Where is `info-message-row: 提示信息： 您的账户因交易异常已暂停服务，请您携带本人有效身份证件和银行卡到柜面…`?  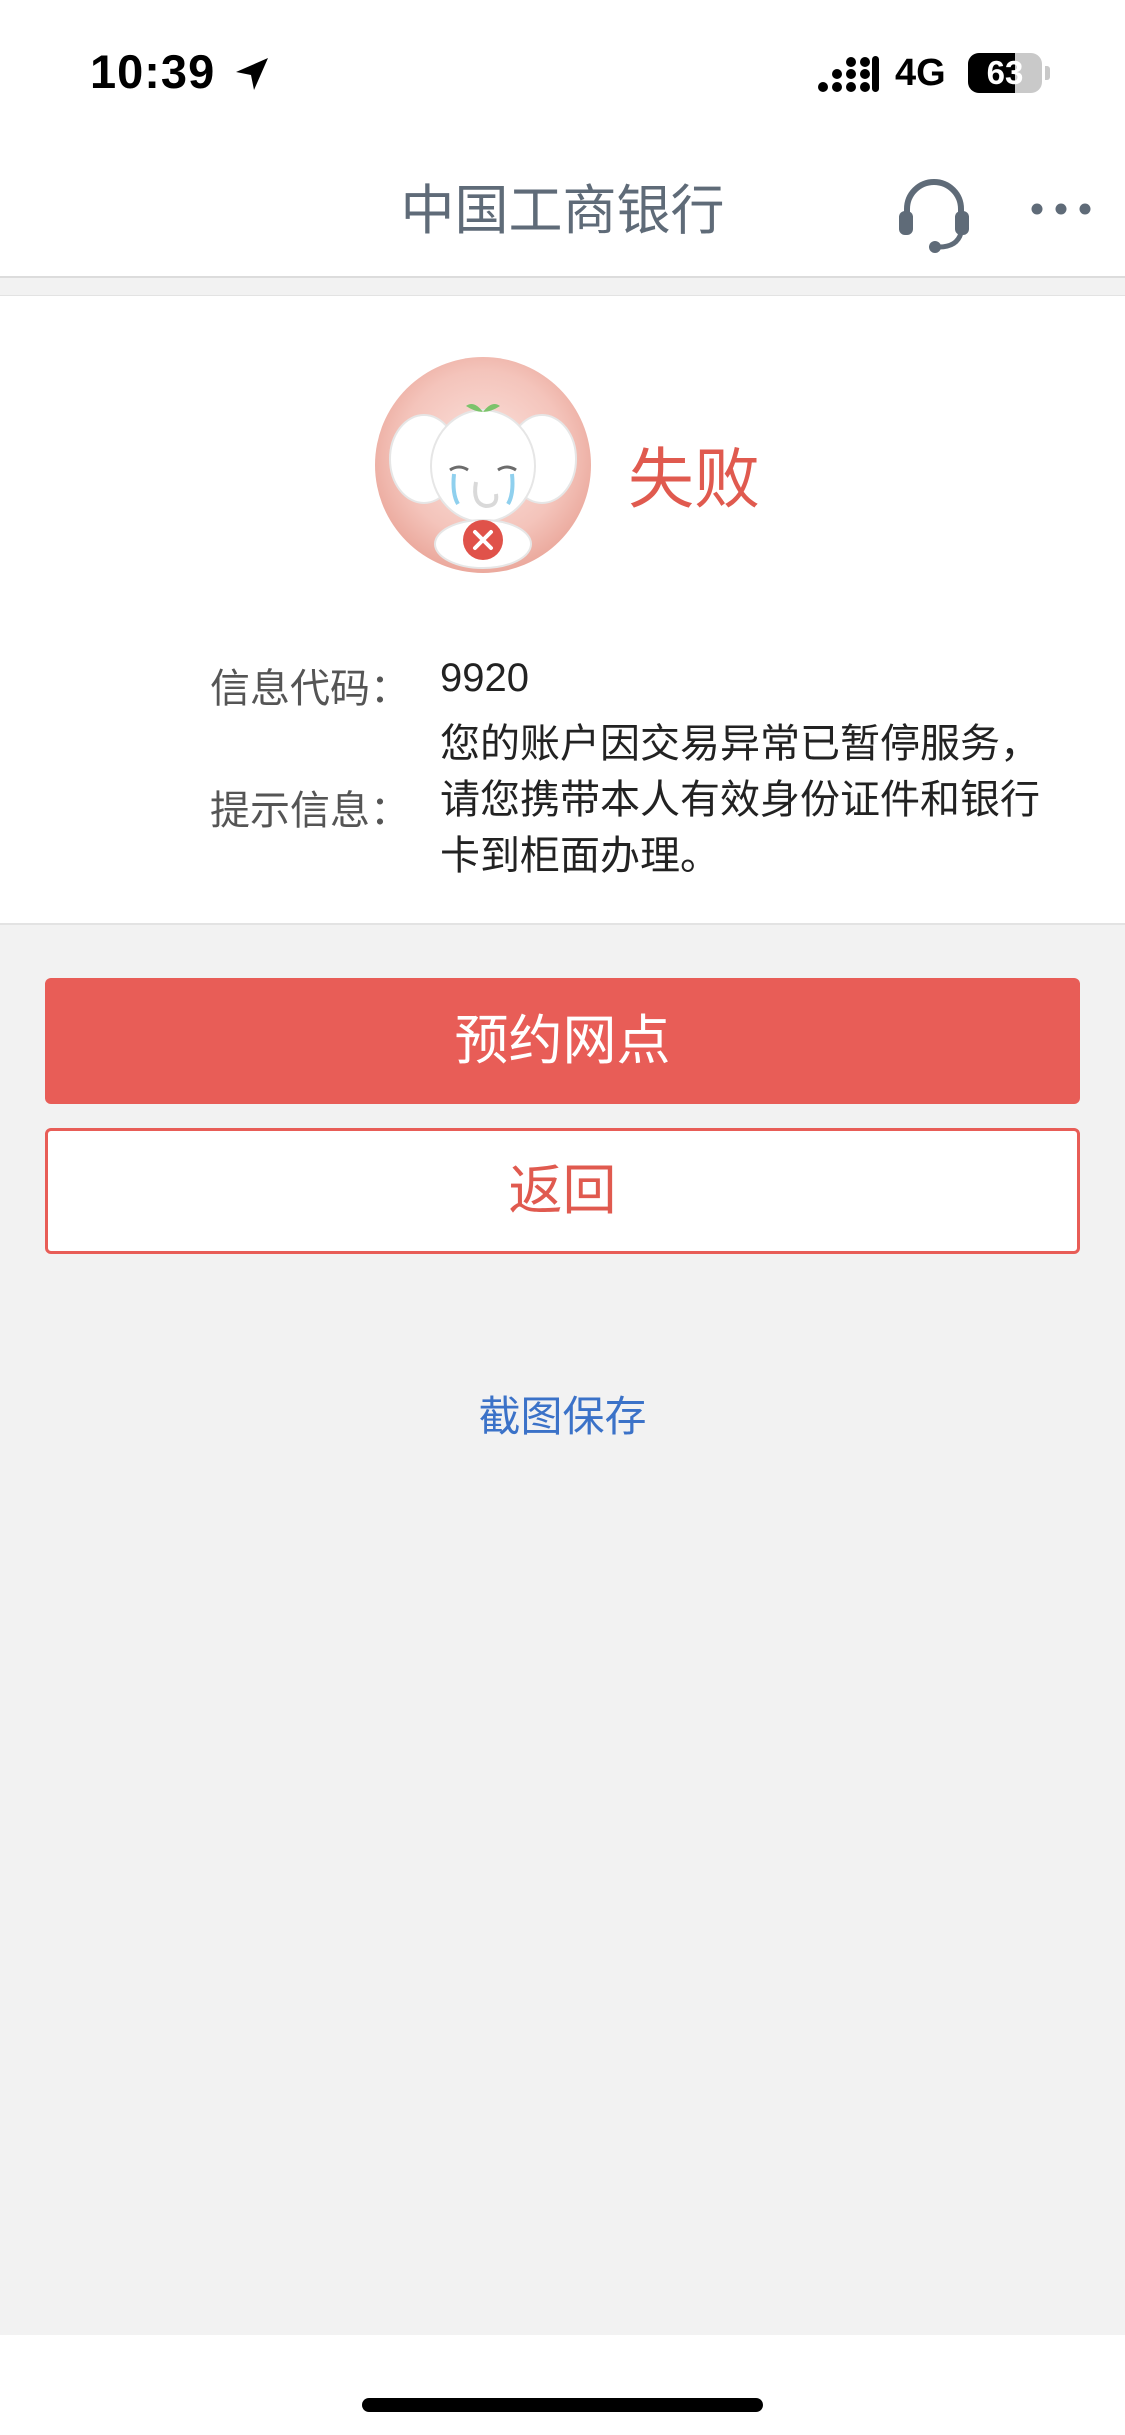 info-message-row: 提示信息： 您的账户因交易异常已暂停服务，请您携带本人有效身份证件和银行卡到柜面… is located at coordinates (562, 801).